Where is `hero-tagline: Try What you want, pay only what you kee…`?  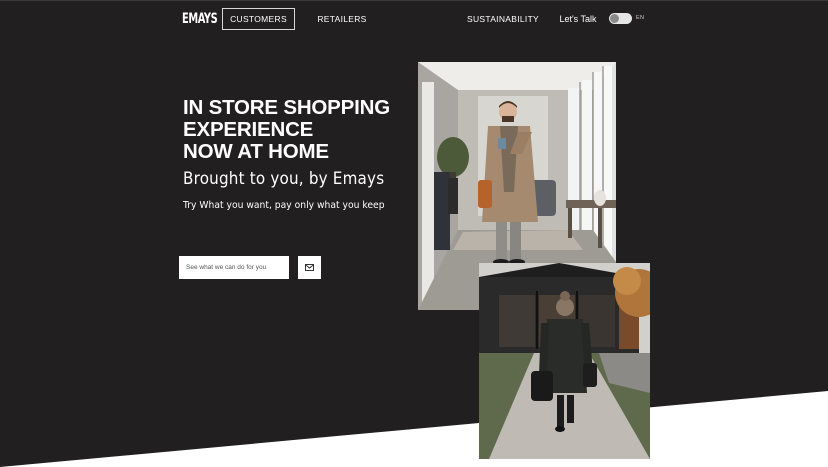 hero-tagline: Try What you want, pay only what you kee… is located at coordinates (284, 205).